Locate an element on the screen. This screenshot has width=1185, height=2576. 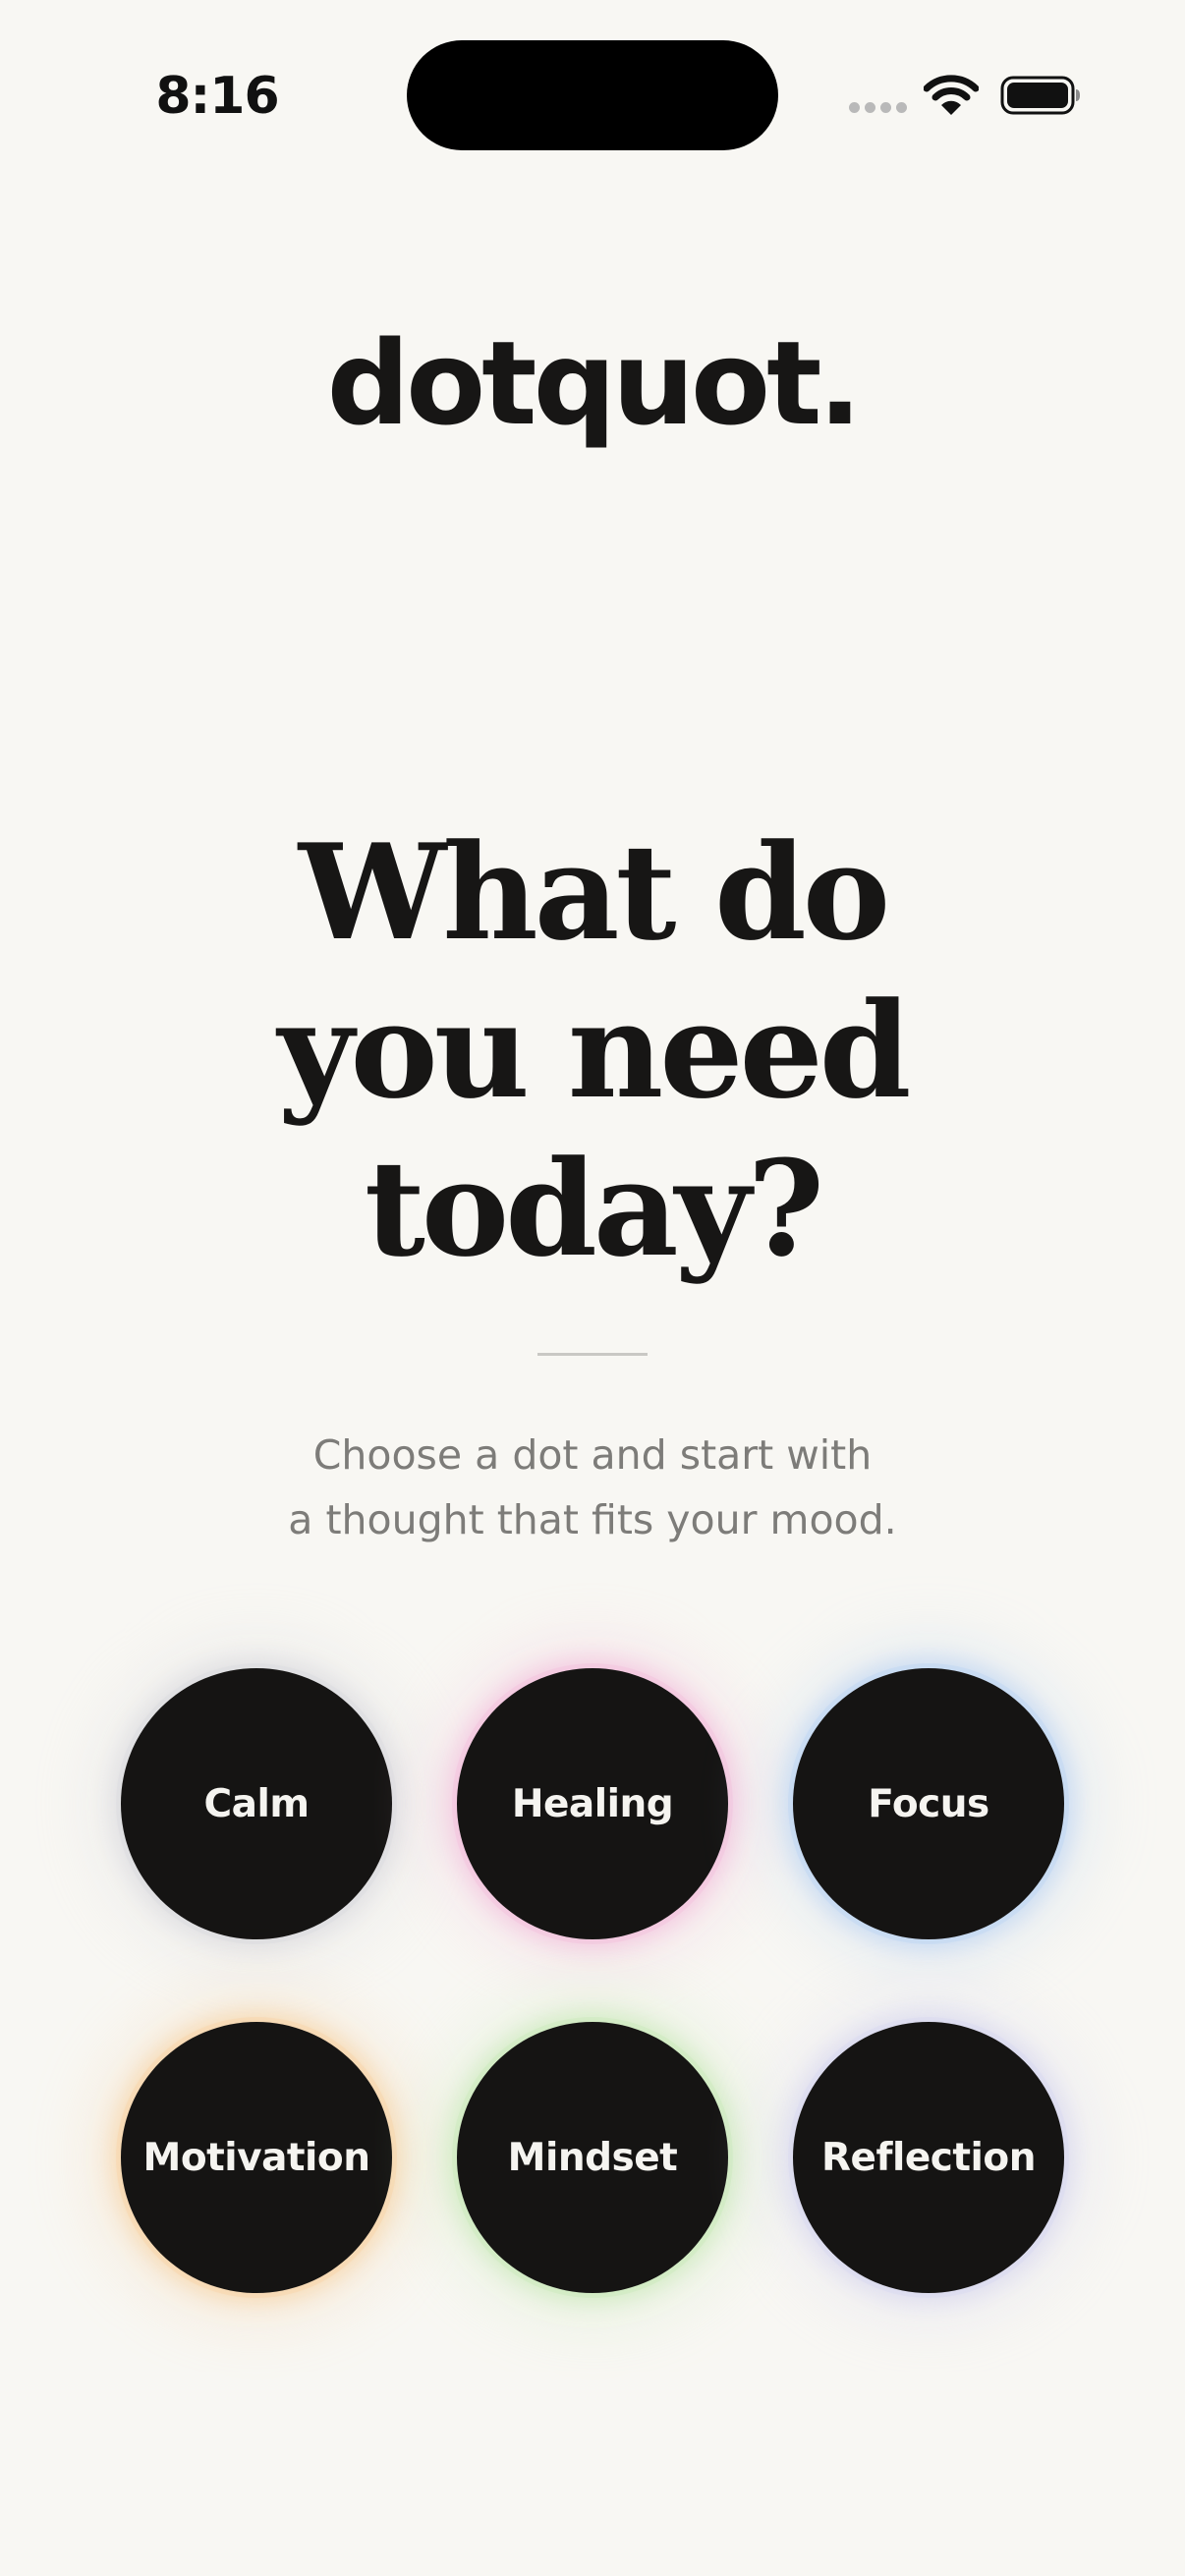
mood-dot-label: Focus is located at coordinates (929, 1803).